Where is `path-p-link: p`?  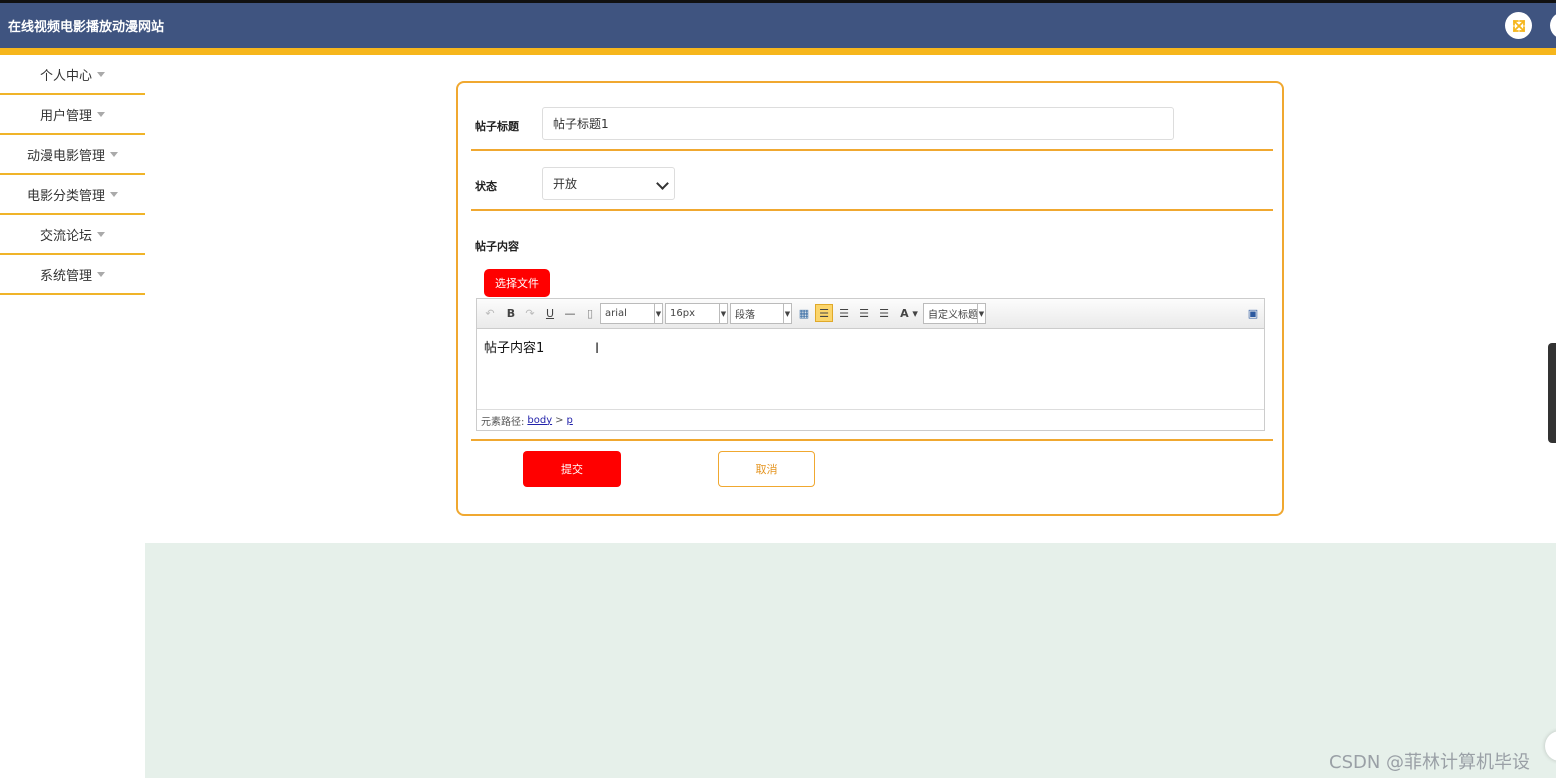
path-p-link: p is located at coordinates (570, 420).